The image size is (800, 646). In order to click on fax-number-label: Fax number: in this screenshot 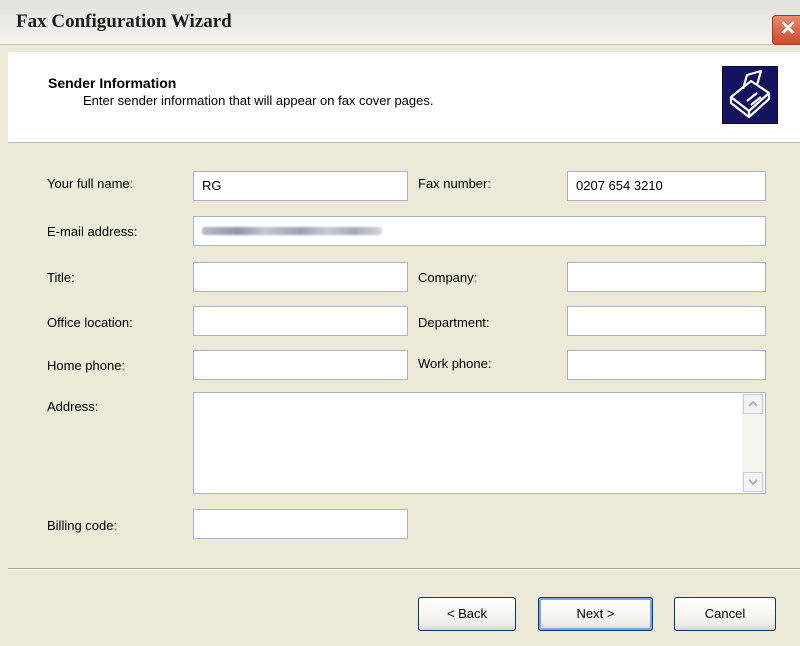, I will do `click(454, 183)`.